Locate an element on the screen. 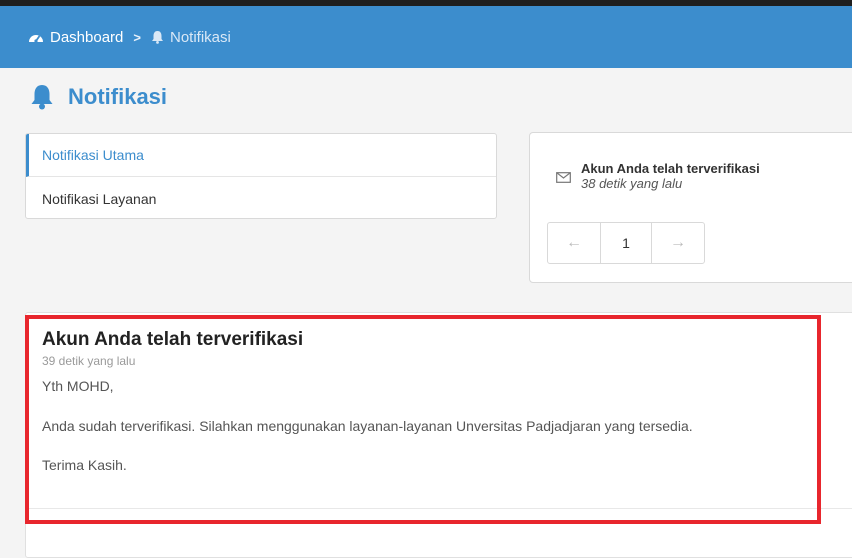  breadcrumb-current: Notifikasi is located at coordinates (200, 37).